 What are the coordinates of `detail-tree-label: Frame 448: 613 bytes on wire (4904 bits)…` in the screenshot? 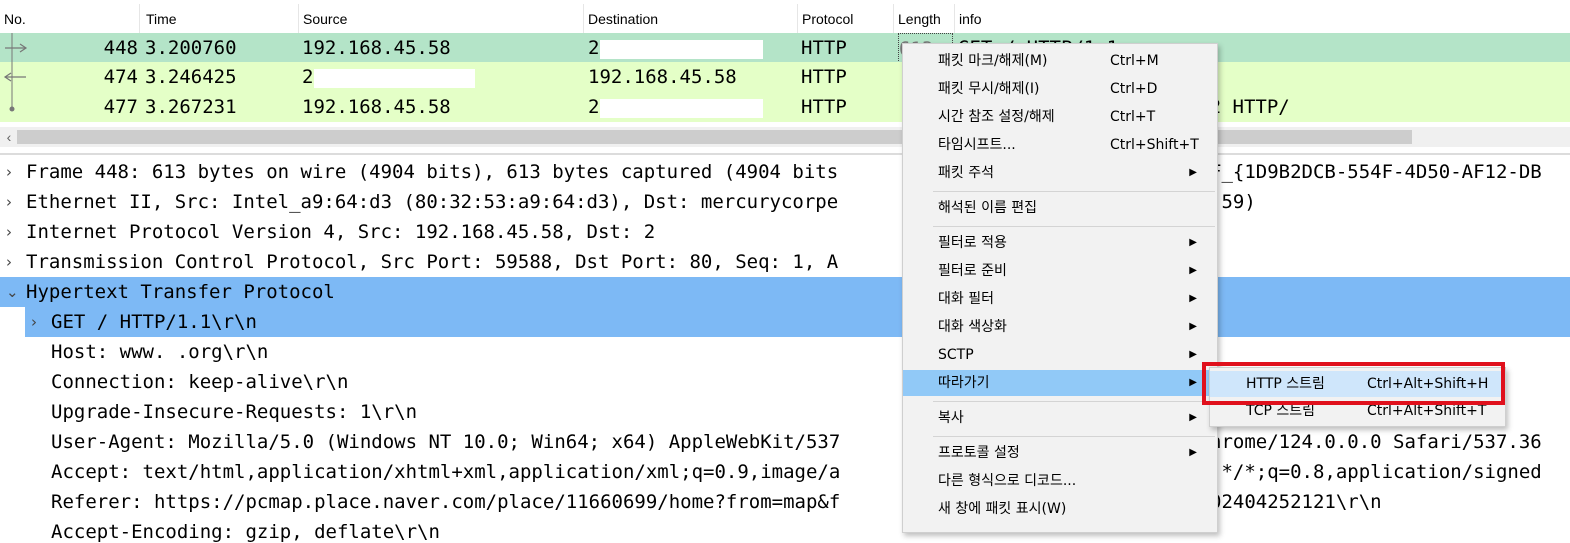 It's located at (432, 172).